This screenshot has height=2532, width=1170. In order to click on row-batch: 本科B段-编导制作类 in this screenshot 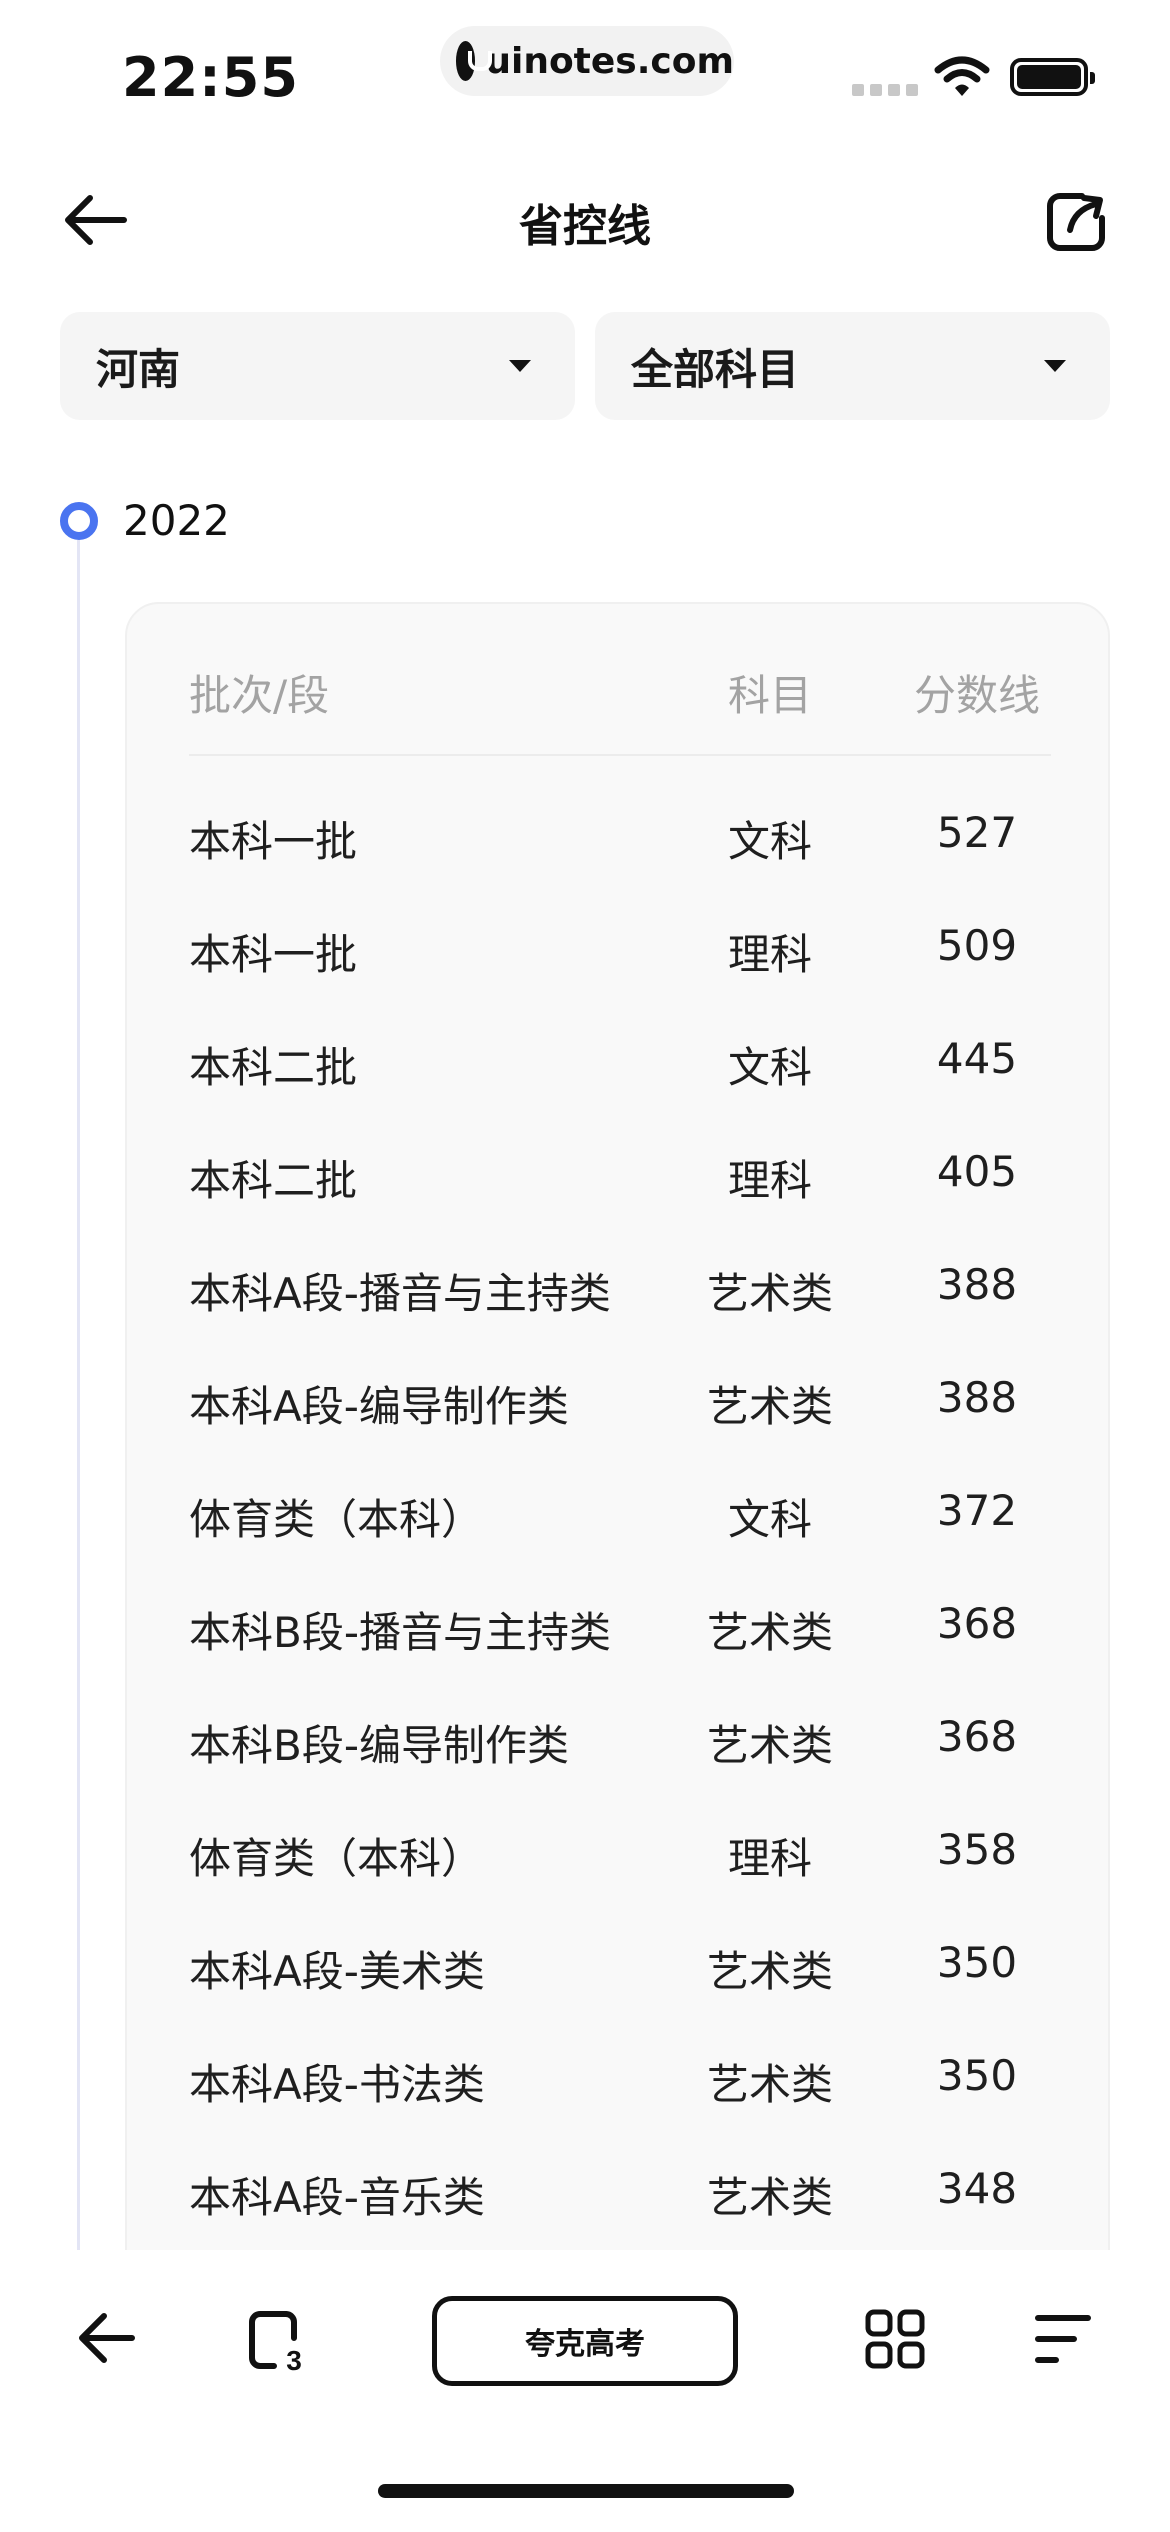, I will do `click(379, 1745)`.